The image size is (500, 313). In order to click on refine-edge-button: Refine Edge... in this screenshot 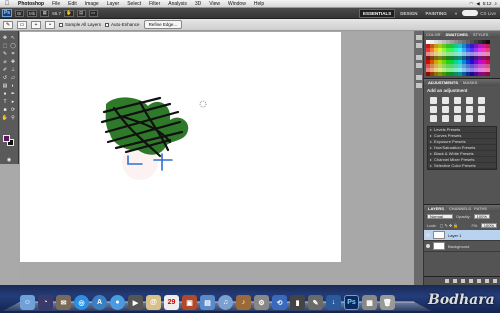, I will do `click(163, 24)`.